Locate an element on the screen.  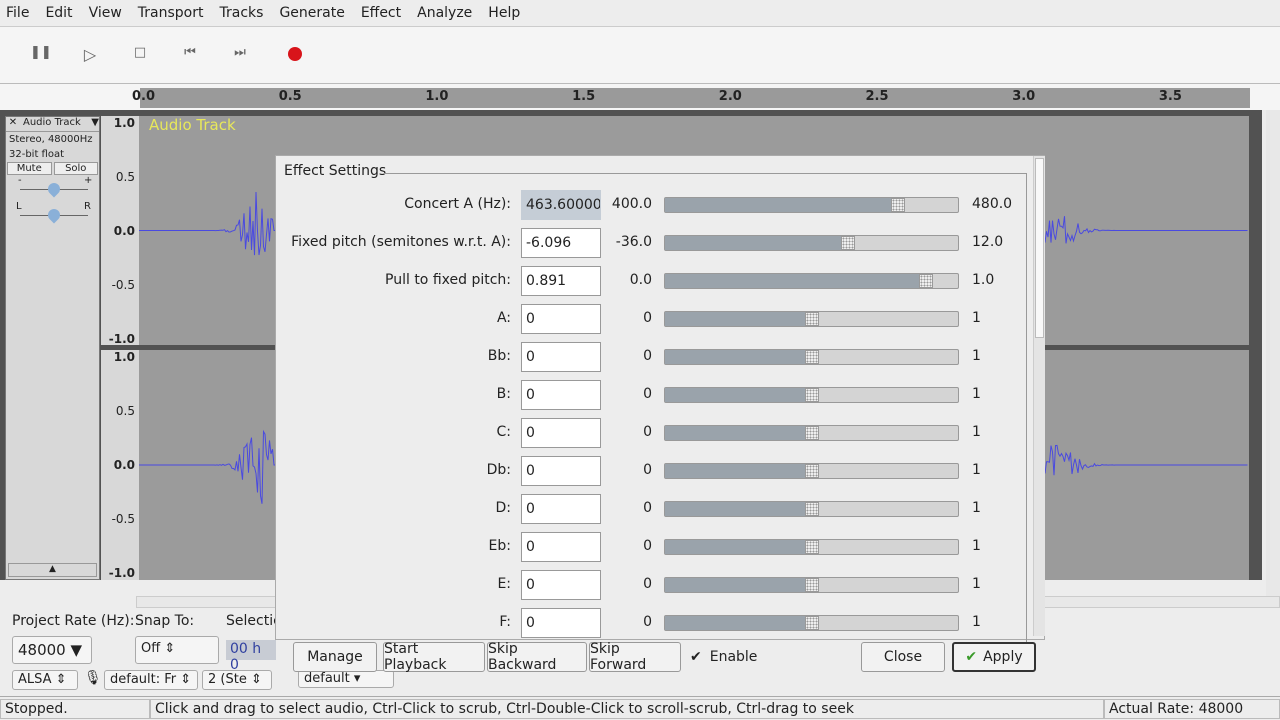
skip-to-start-button: ⏮ is located at coordinates (190, 55).